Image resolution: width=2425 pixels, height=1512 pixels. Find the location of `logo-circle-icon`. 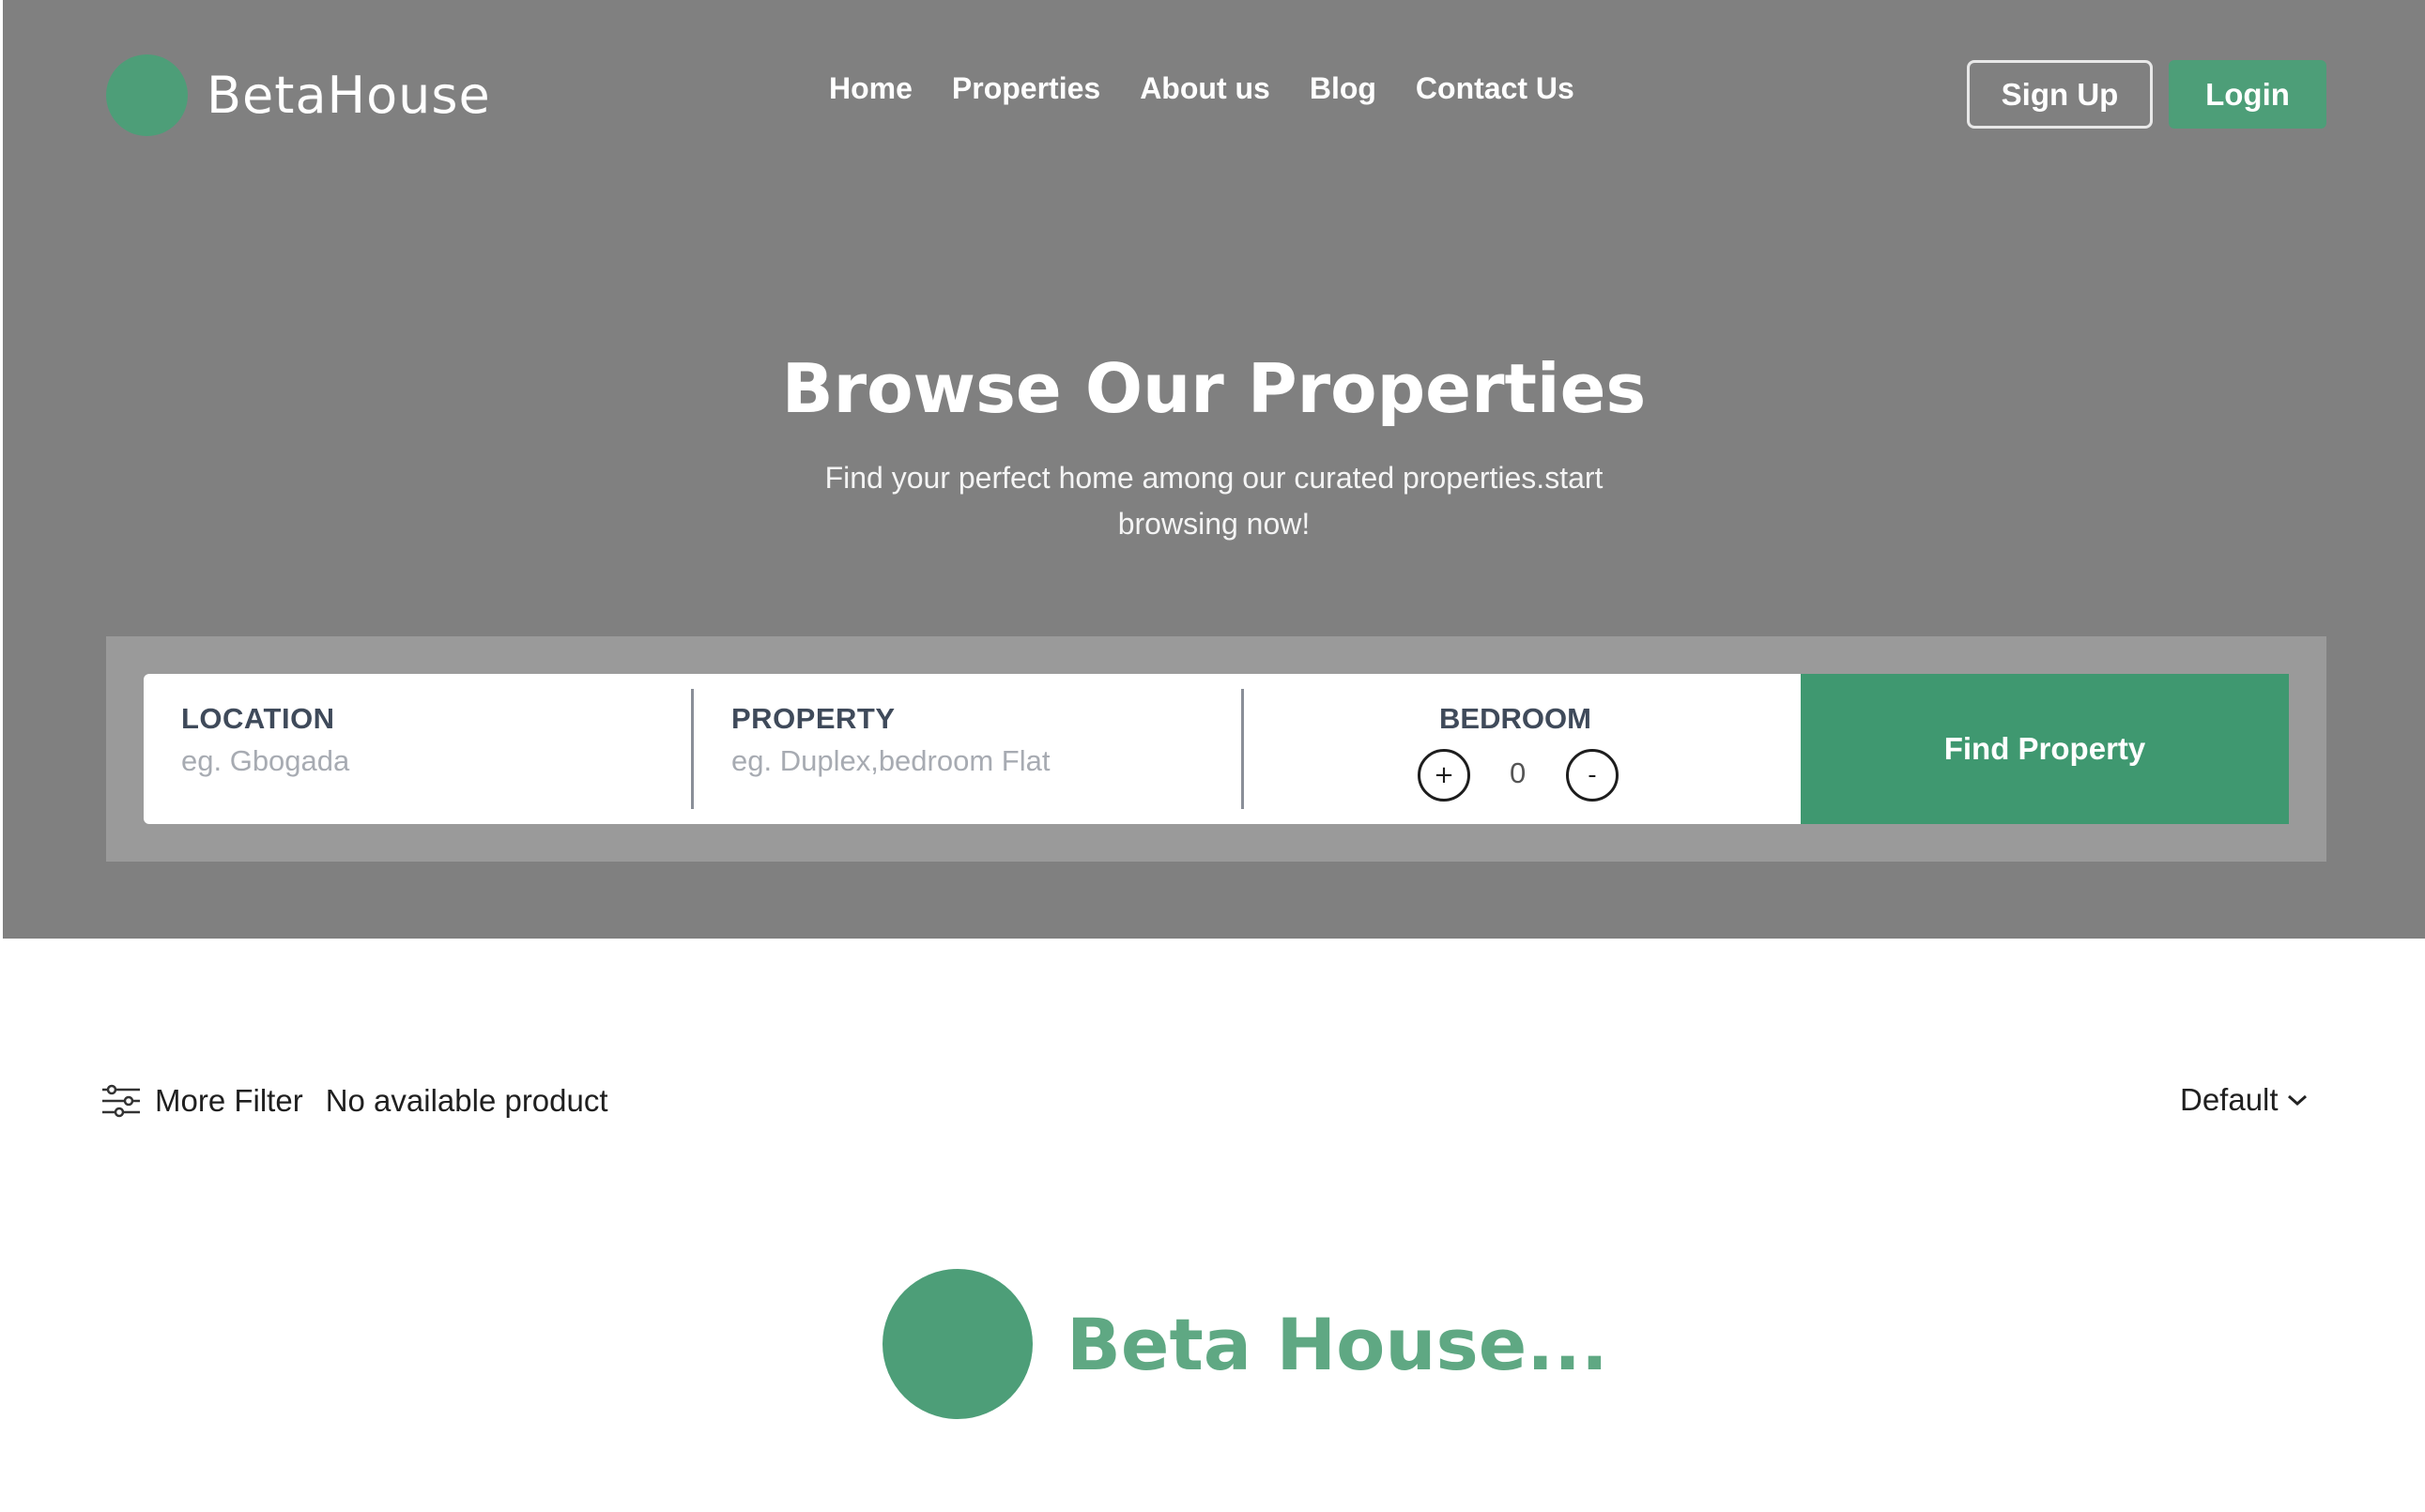

logo-circle-icon is located at coordinates (147, 95).